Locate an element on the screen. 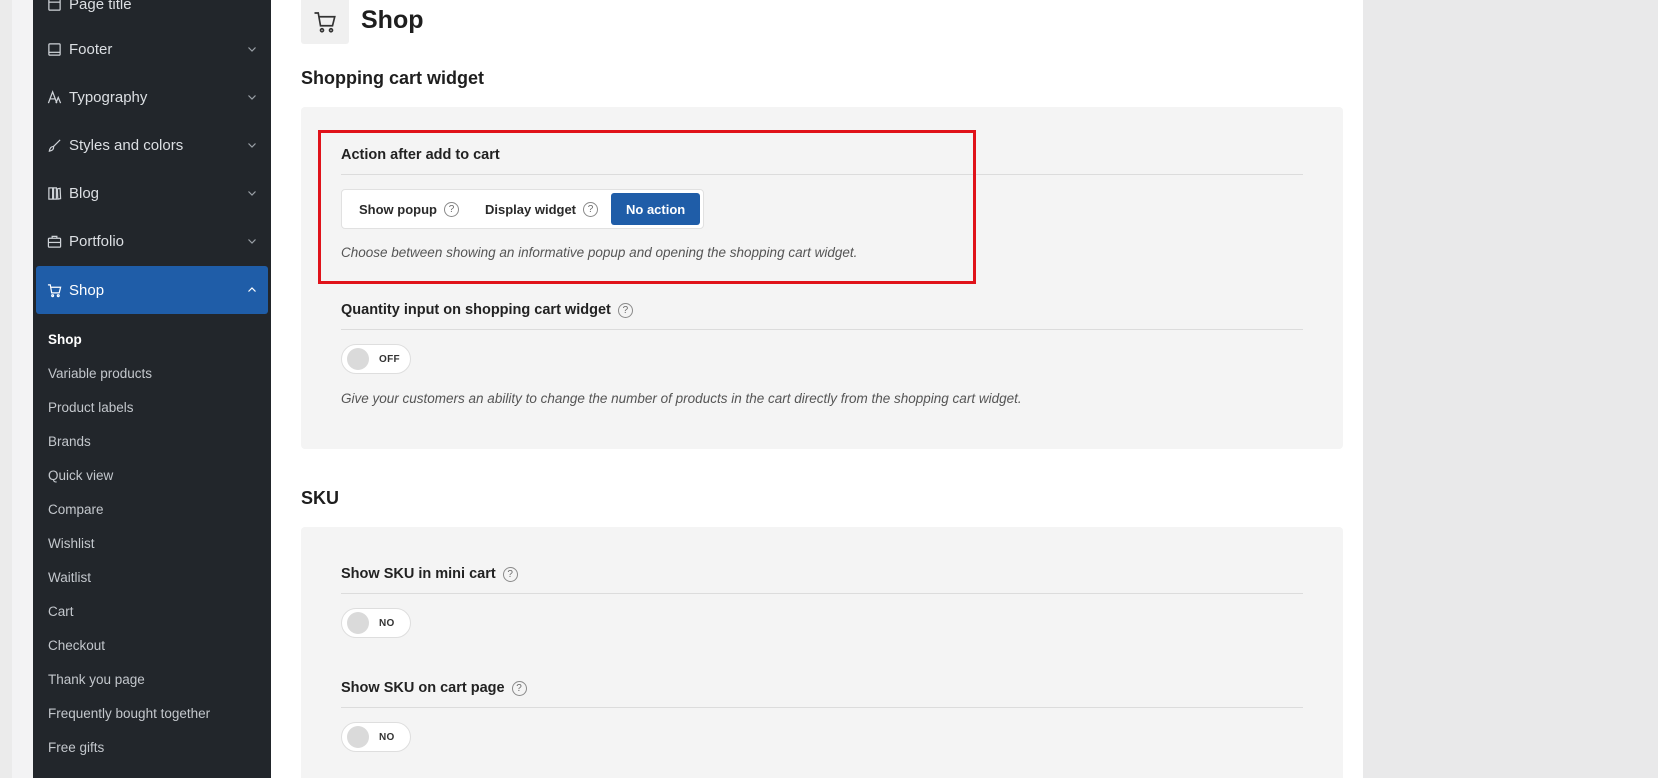  sku-cart-page-toggle: NO is located at coordinates (376, 737).